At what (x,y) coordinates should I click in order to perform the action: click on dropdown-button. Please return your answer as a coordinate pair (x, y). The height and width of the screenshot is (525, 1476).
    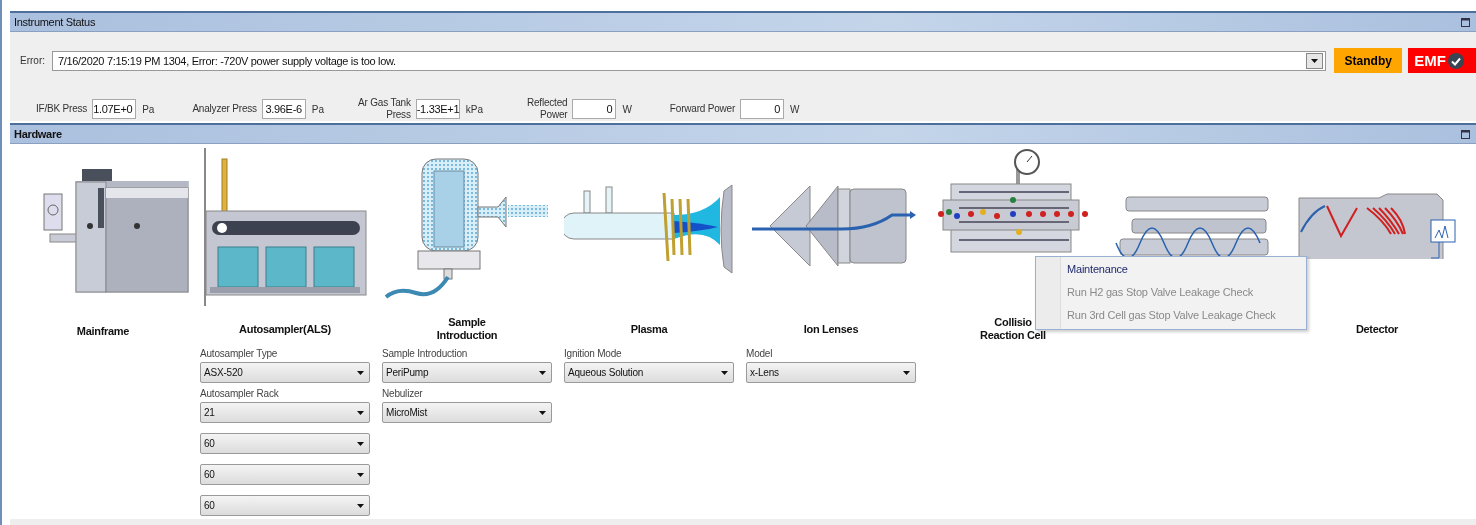
    Looking at the image, I should click on (1315, 60).